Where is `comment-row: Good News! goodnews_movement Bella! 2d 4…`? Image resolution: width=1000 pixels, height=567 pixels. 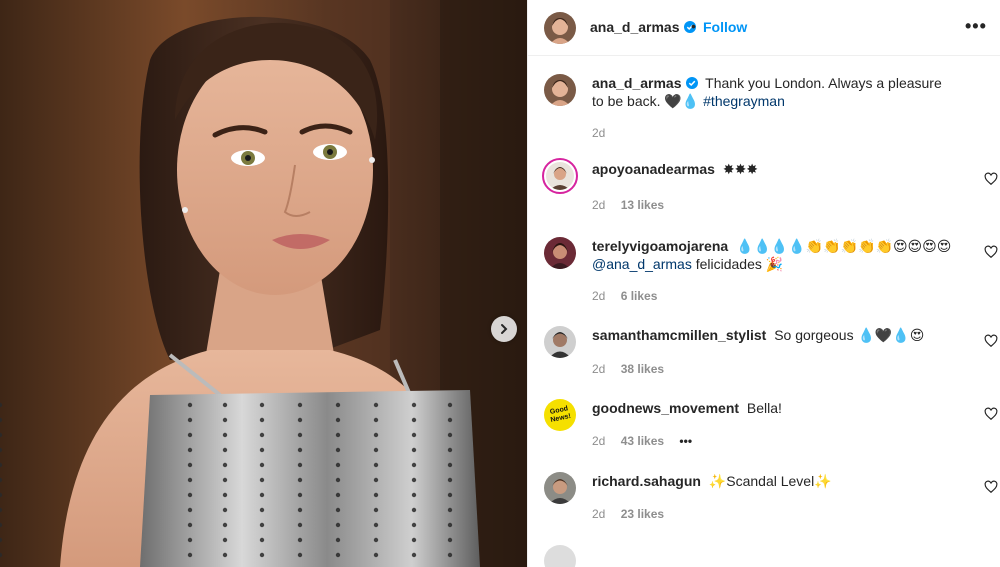
comment-row: Good News! goodnews_movement Bella! 2d 4… is located at coordinates (771, 427).